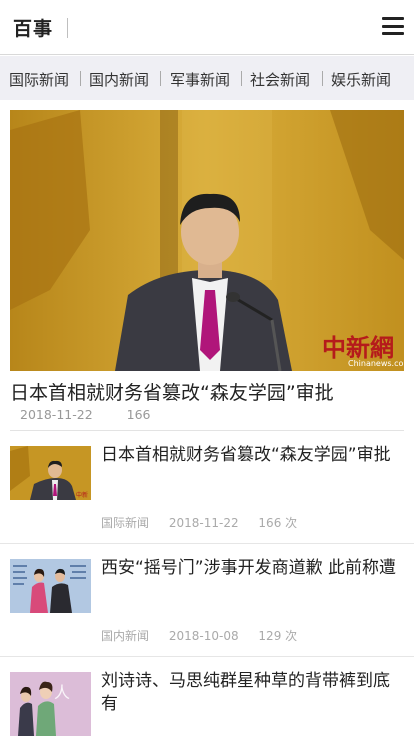  Describe the element at coordinates (203, 523) in the screenshot. I see `news-date: 2018-11-22` at that location.